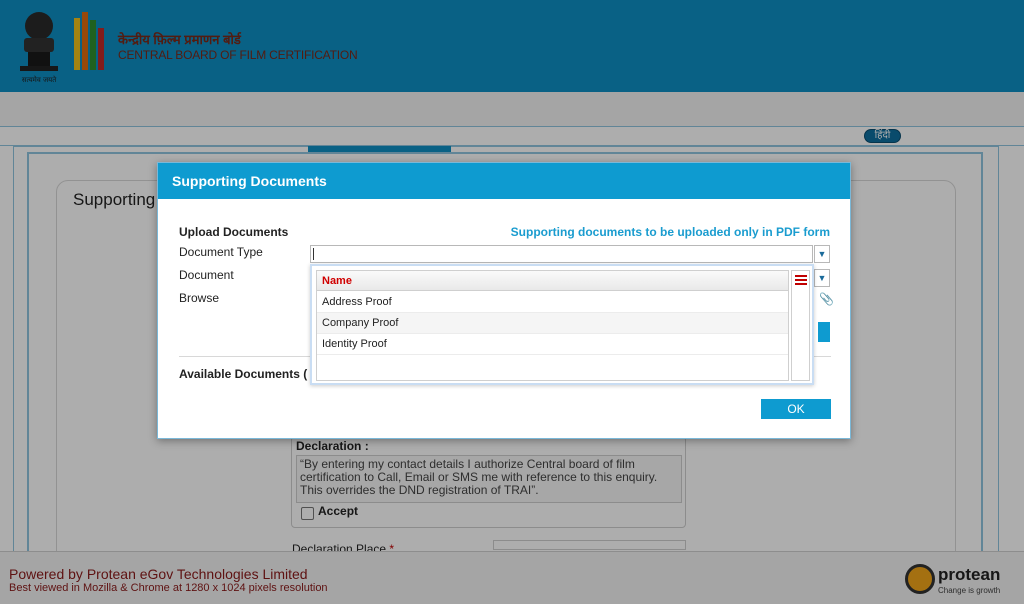  What do you see at coordinates (822, 278) in the screenshot?
I see `document-dropdown-button: ▼` at bounding box center [822, 278].